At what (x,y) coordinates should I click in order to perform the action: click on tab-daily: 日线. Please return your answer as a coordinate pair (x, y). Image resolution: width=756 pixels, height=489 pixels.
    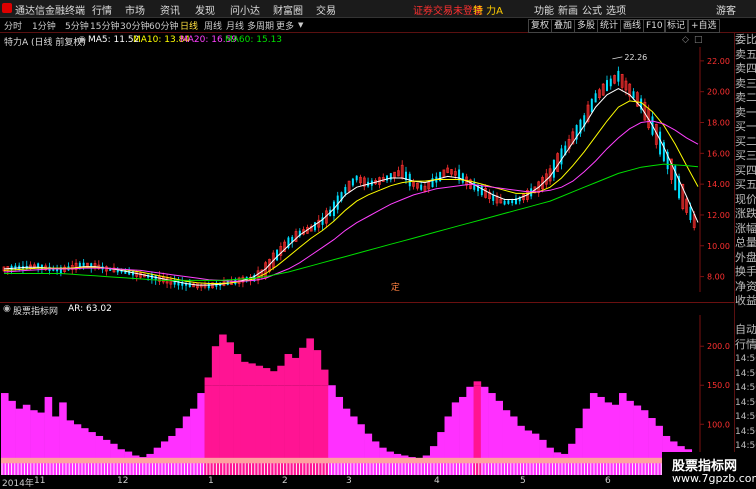
    Looking at the image, I should click on (189, 25).